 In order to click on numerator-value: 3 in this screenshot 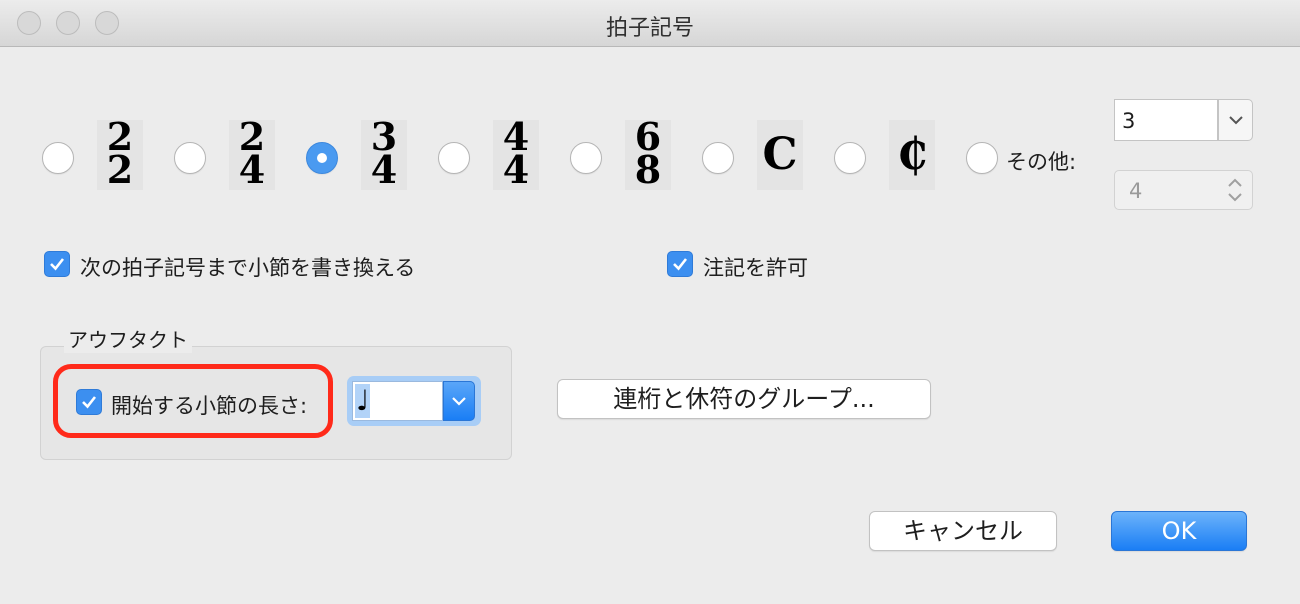, I will do `click(1129, 121)`.